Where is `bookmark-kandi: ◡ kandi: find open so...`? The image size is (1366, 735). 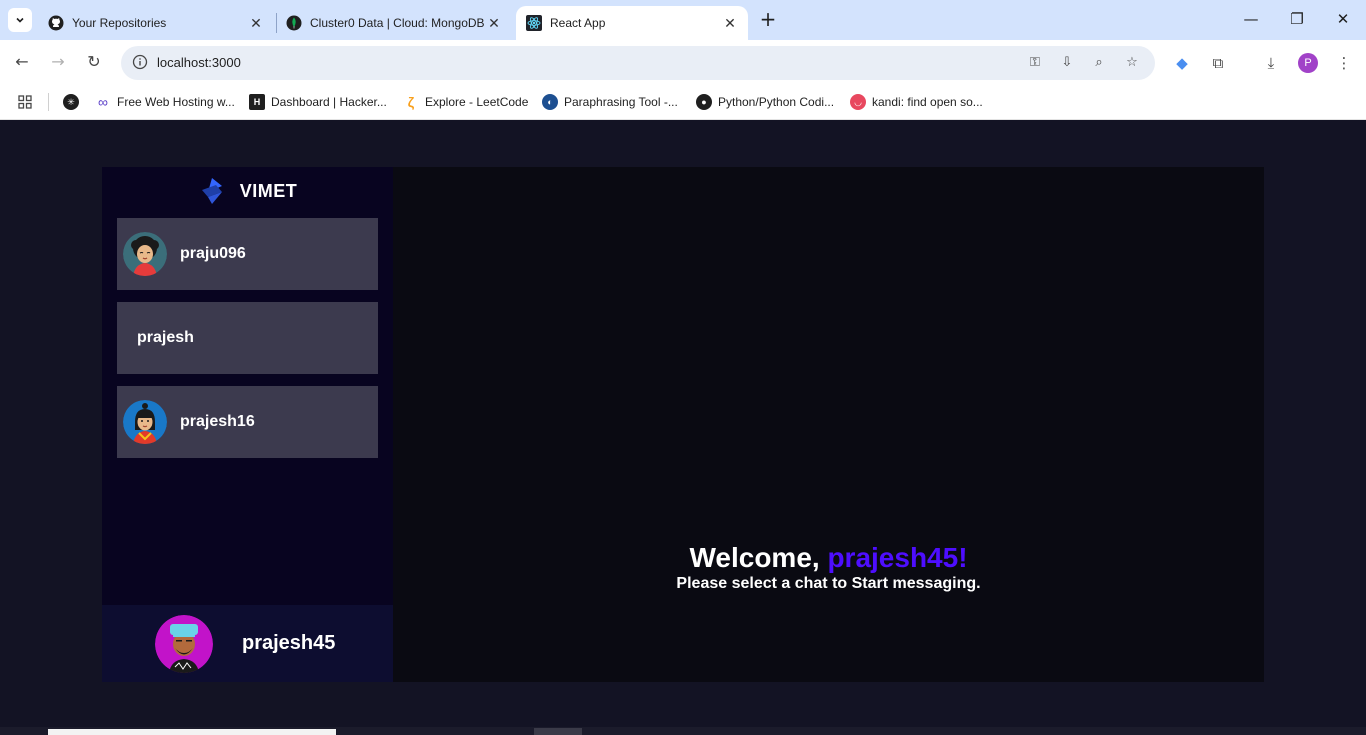
bookmark-kandi: ◡ kandi: find open so... is located at coordinates (916, 102).